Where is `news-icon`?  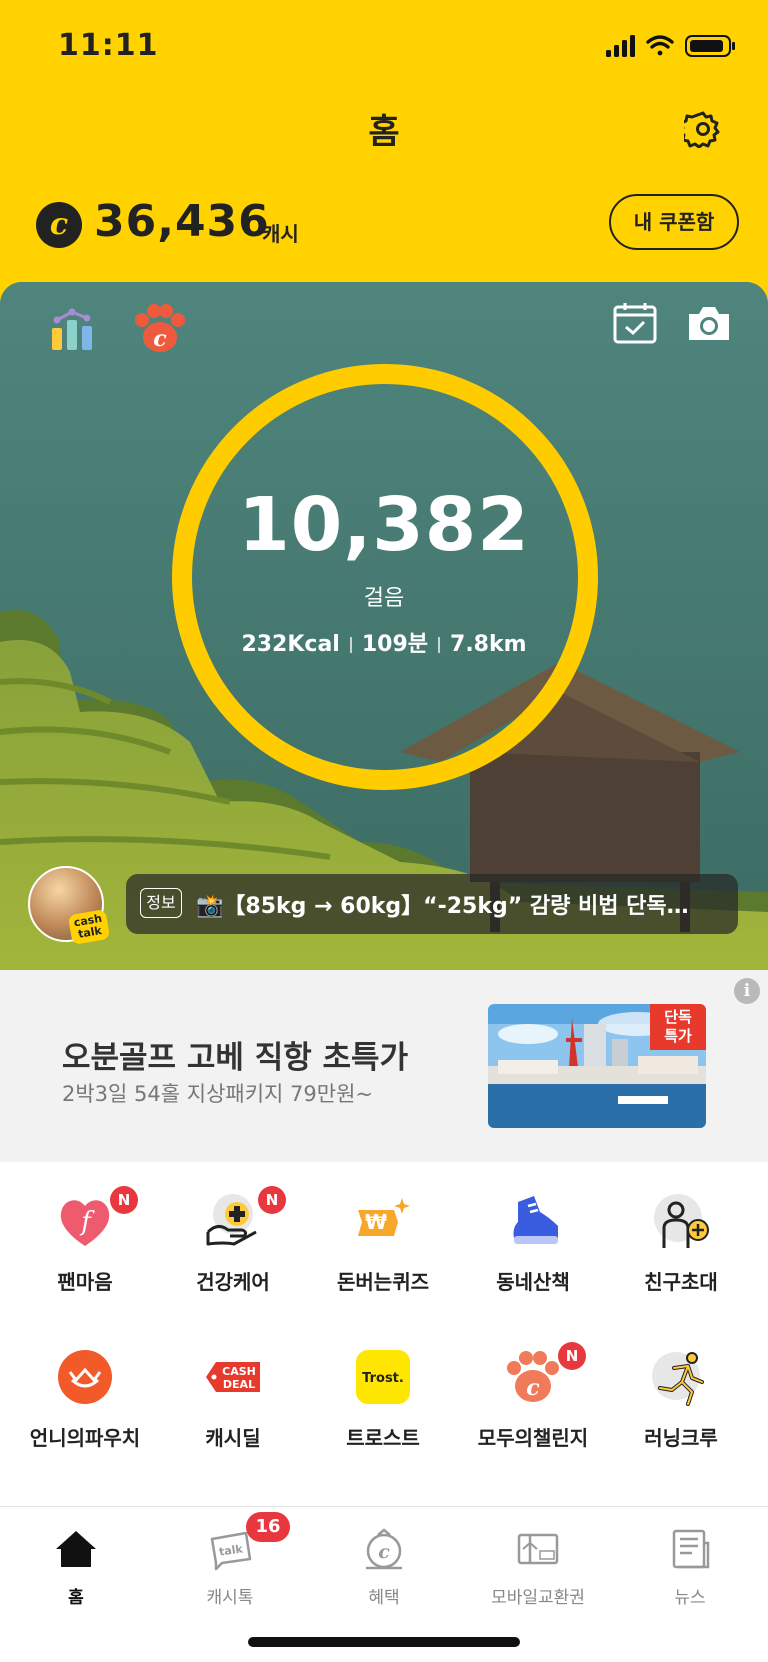
news-icon is located at coordinates (691, 1549).